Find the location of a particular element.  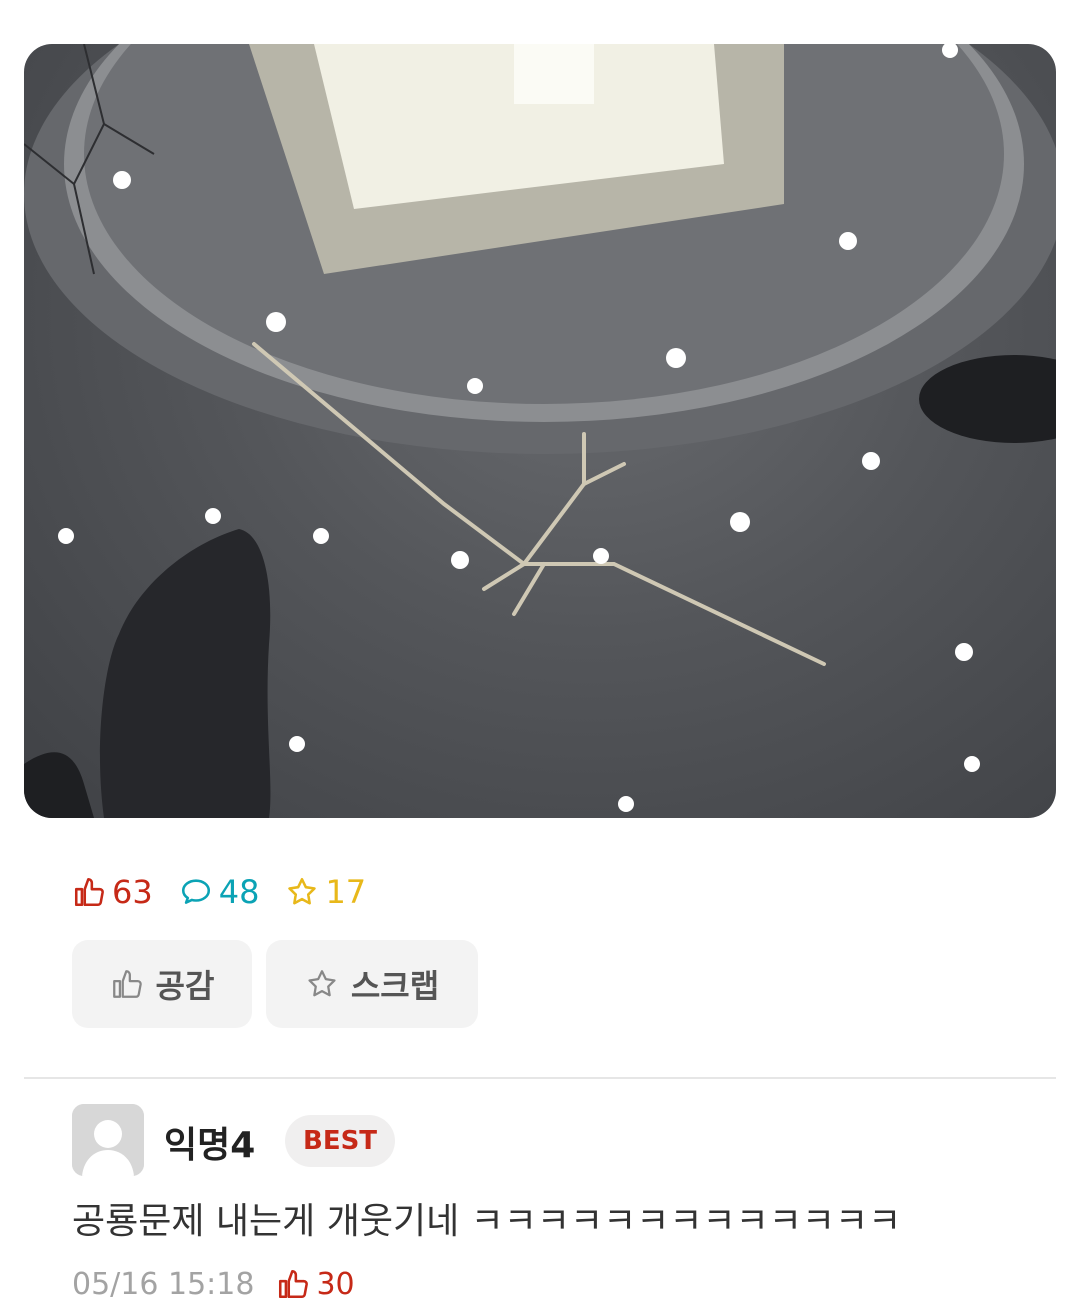

comment-like-value: 30 is located at coordinates (335, 1284).